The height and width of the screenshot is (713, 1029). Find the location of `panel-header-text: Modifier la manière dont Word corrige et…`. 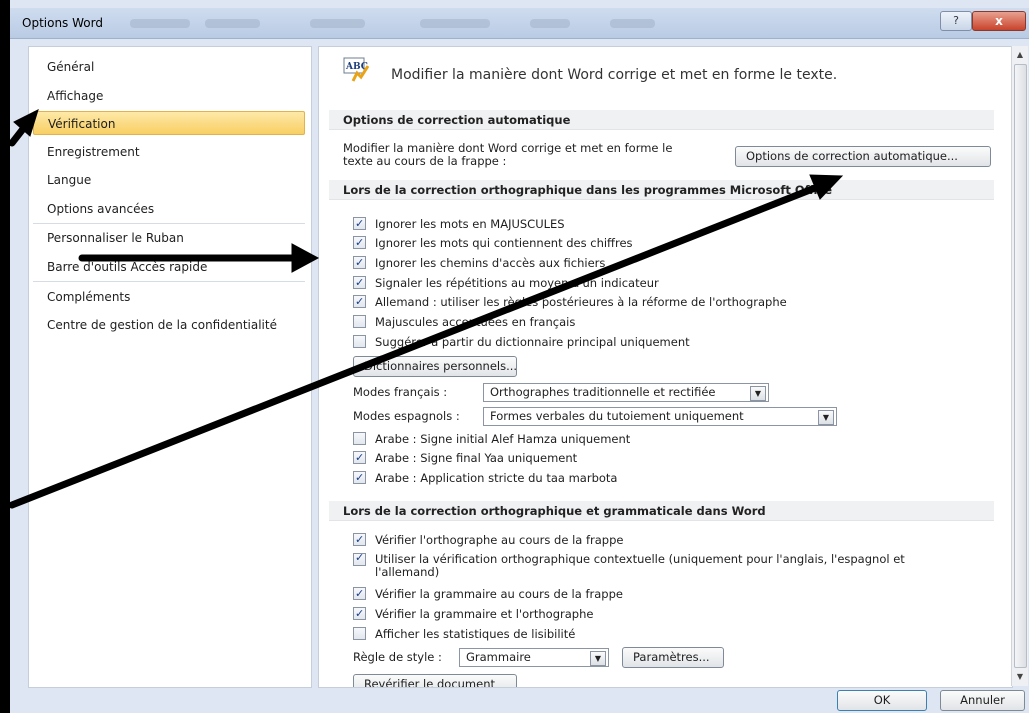

panel-header-text: Modifier la manière dont Word corrige et… is located at coordinates (614, 75).